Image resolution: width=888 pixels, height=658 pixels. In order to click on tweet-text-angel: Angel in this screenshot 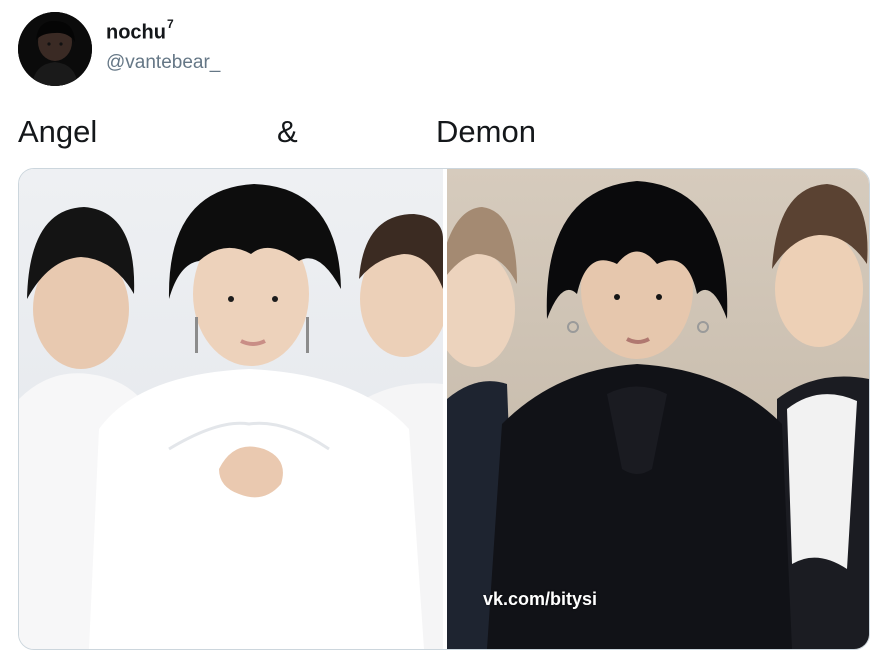, I will do `click(58, 131)`.